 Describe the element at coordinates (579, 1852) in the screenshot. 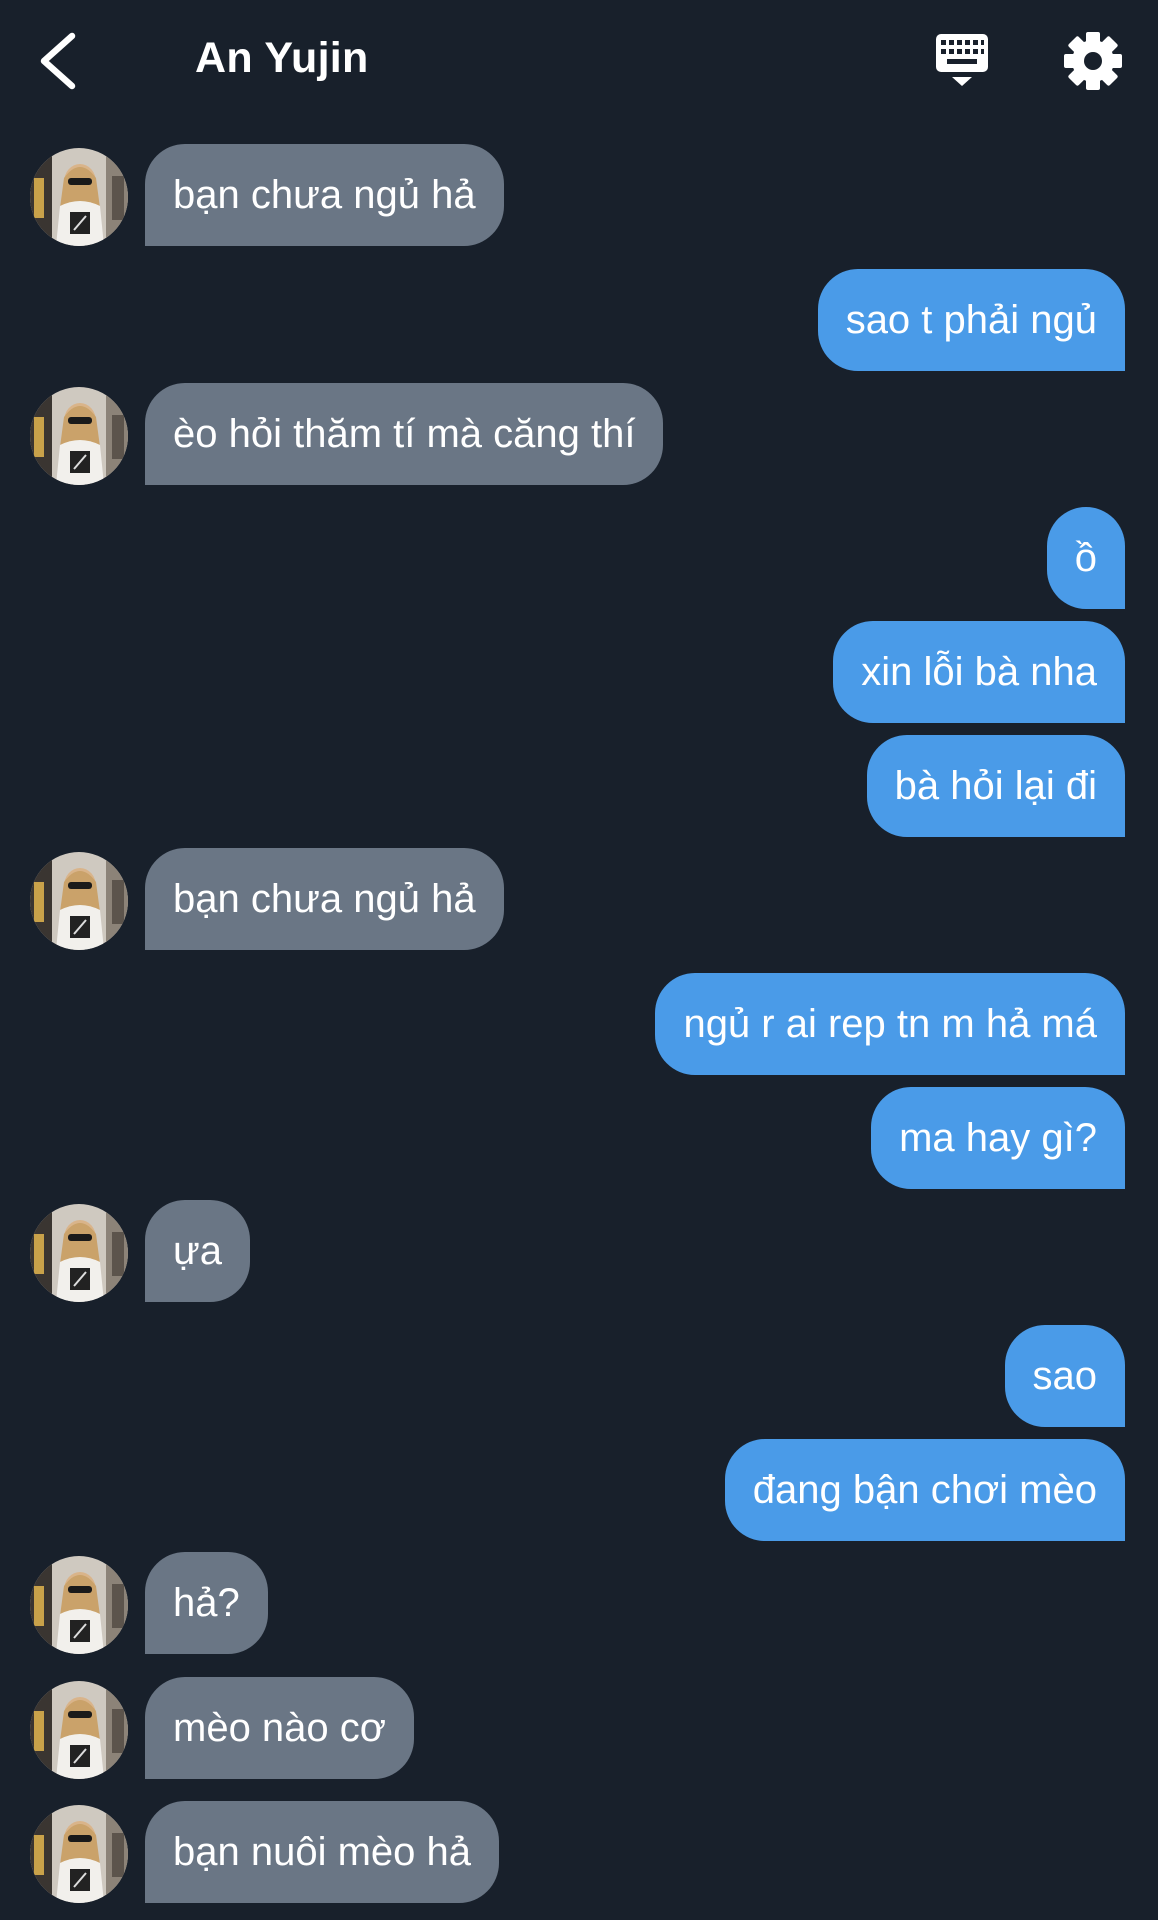

I see `message-row-incoming: bạn nuôi mèo hả` at that location.